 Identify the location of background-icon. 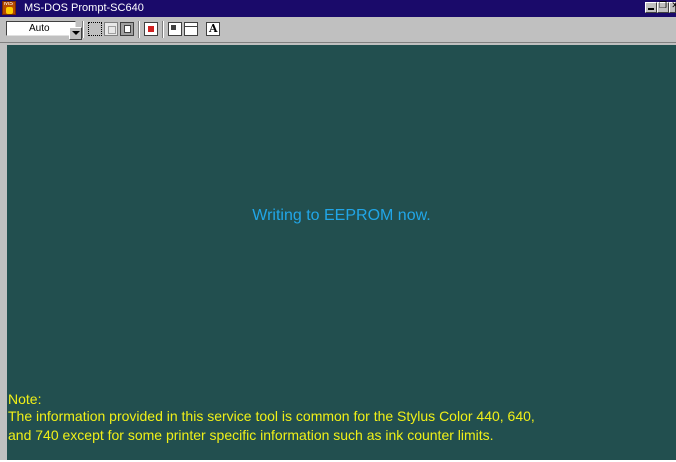
(191, 29).